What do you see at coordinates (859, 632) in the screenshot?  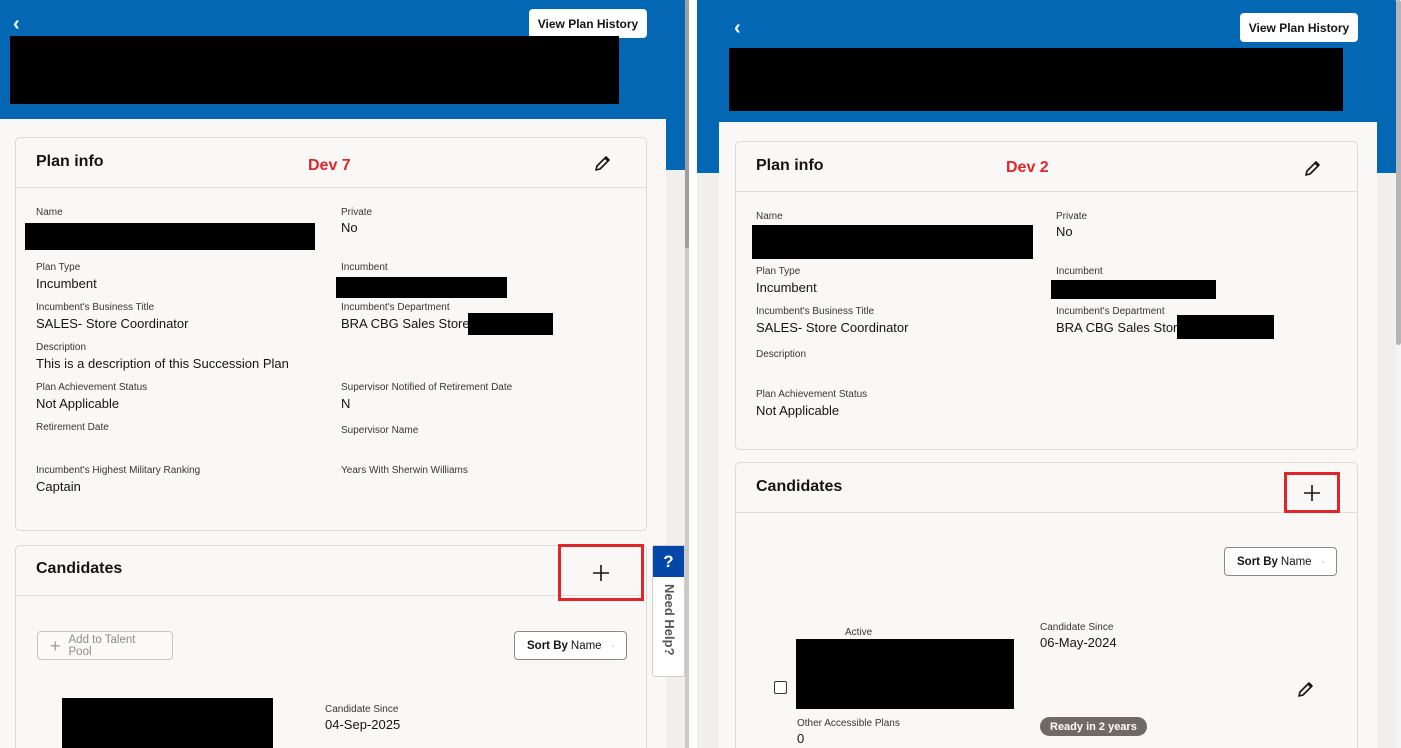 I see `candidate-status-label: Active` at bounding box center [859, 632].